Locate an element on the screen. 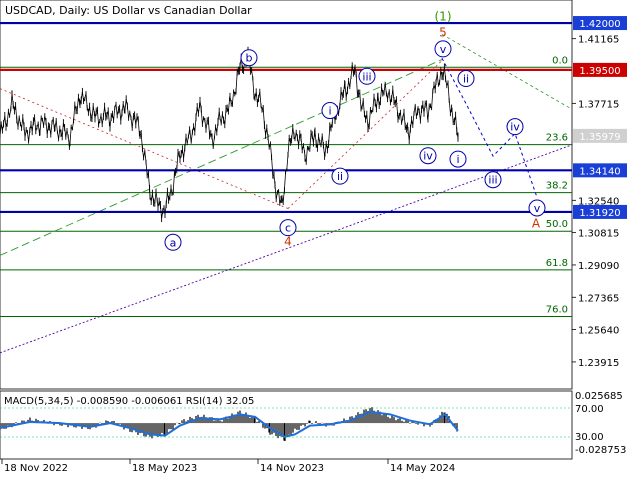  indicator-tick-label-2: 30.00 is located at coordinates (589, 437).